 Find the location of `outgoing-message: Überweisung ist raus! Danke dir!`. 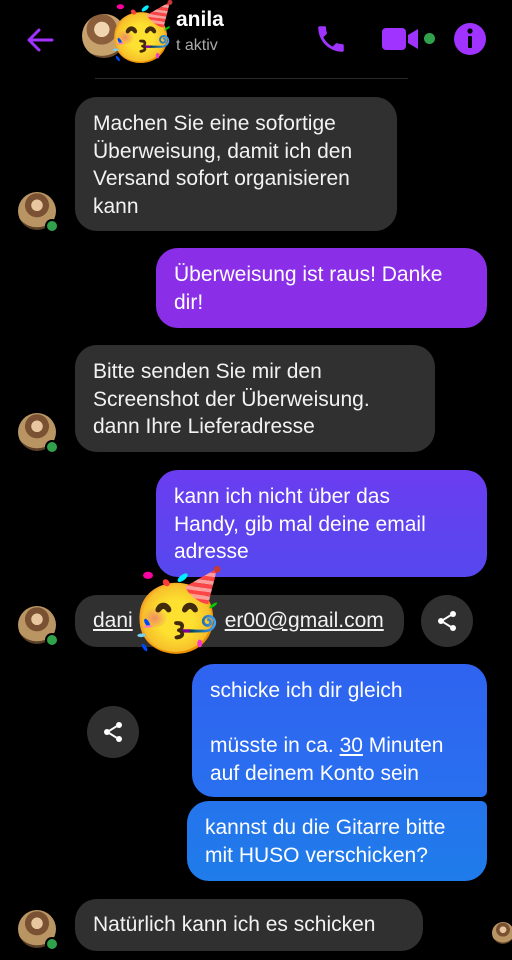

outgoing-message: Überweisung ist raus! Danke dir! is located at coordinates (321, 288).